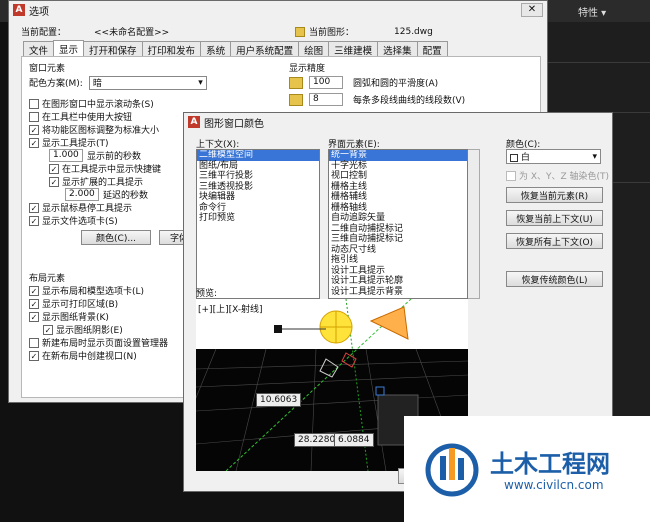 Image resolution: width=650 pixels, height=522 pixels. What do you see at coordinates (126, 196) in the screenshot?
I see `extended-delay-label: 延迟的秒数` at bounding box center [126, 196].